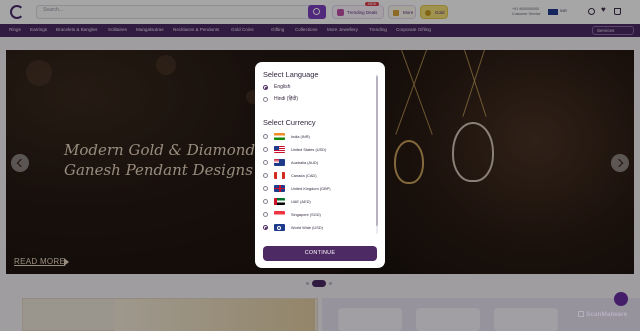 This screenshot has height=331, width=640. I want to click on currency-option-usd: United States (USD), so click(316, 150).